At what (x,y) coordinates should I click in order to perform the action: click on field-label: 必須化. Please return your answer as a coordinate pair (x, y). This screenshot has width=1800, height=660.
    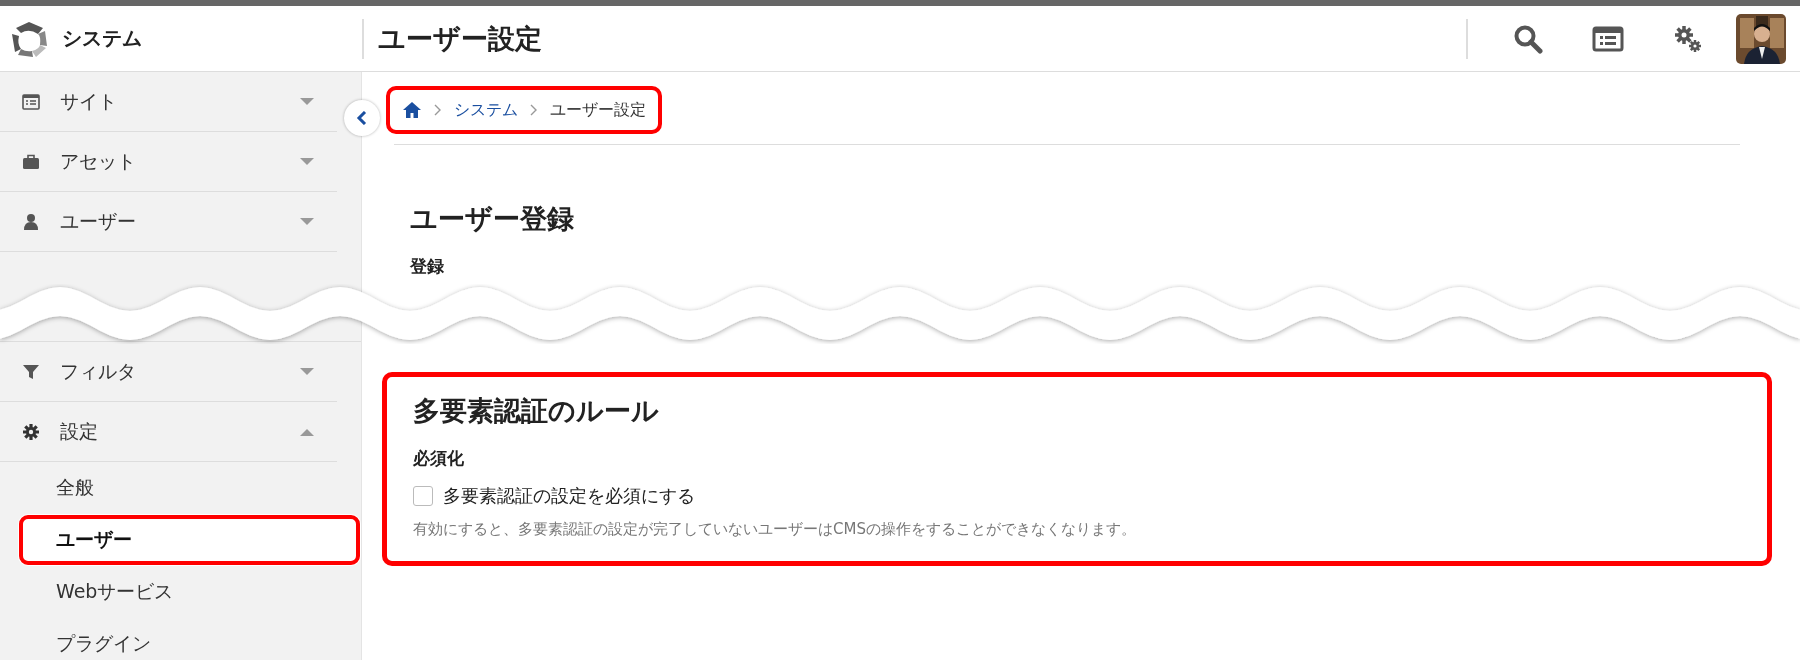
    Looking at the image, I should click on (439, 458).